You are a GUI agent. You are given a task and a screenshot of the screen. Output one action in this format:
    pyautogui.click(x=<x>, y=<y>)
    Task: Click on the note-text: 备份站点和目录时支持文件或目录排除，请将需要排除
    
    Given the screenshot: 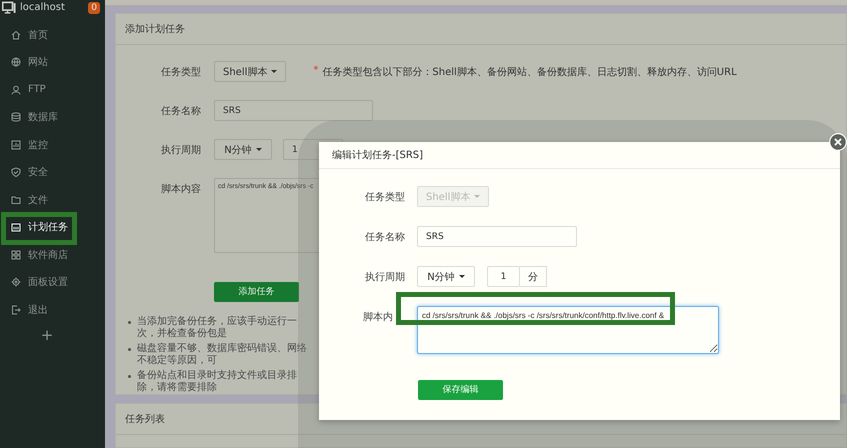 What is the action you would take?
    pyautogui.click(x=217, y=382)
    